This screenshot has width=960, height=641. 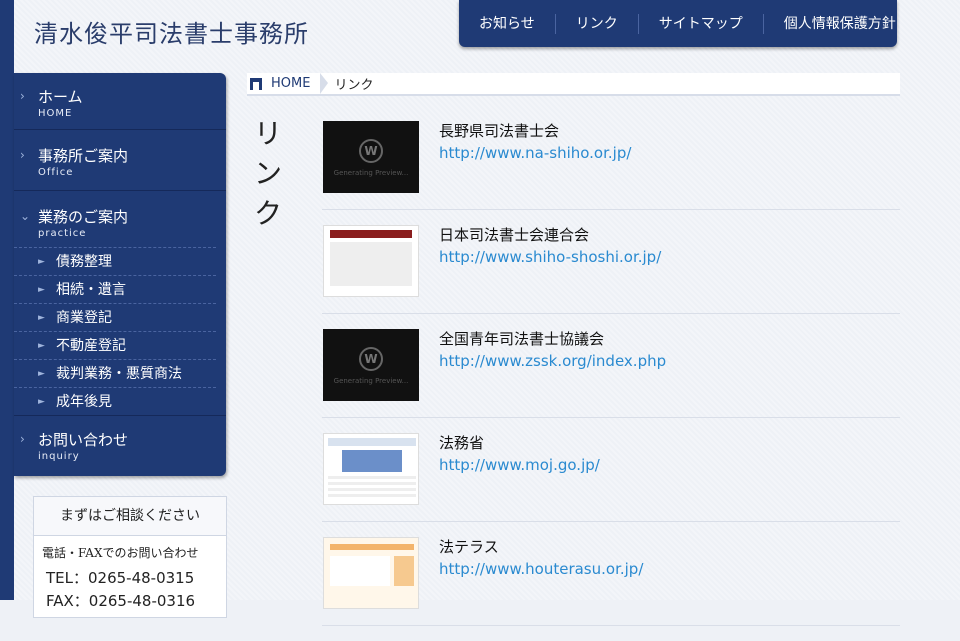 What do you see at coordinates (25, 216) in the screenshot?
I see `chevron-down-icon: ⌄` at bounding box center [25, 216].